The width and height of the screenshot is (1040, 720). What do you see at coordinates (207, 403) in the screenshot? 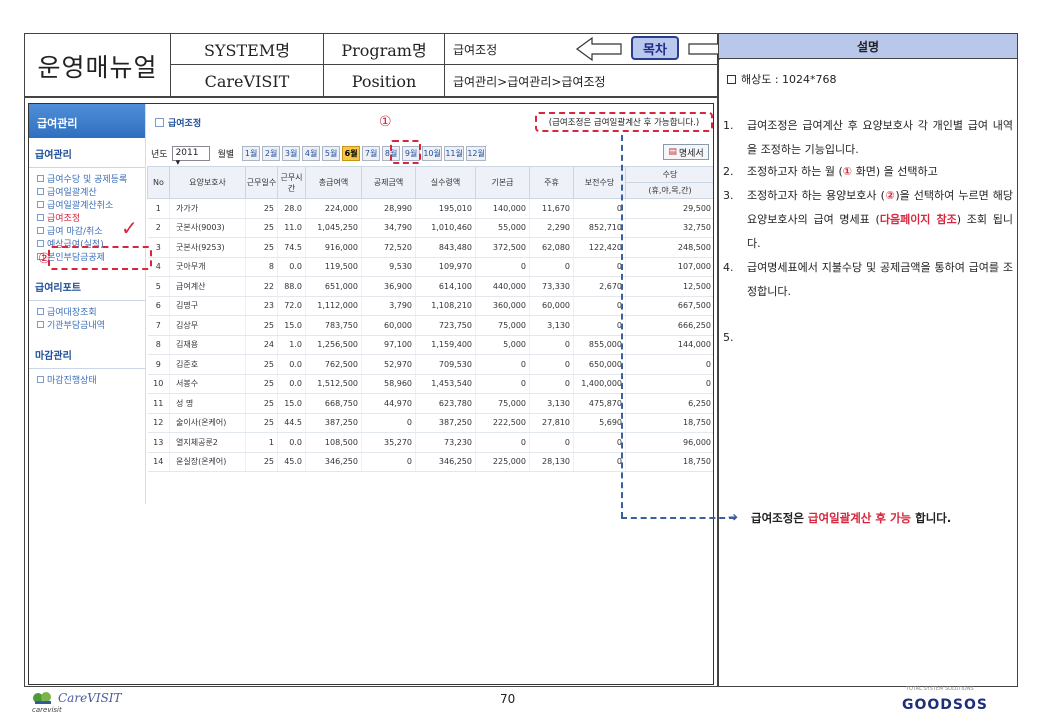
I see `table-cell: 성 명` at bounding box center [207, 403].